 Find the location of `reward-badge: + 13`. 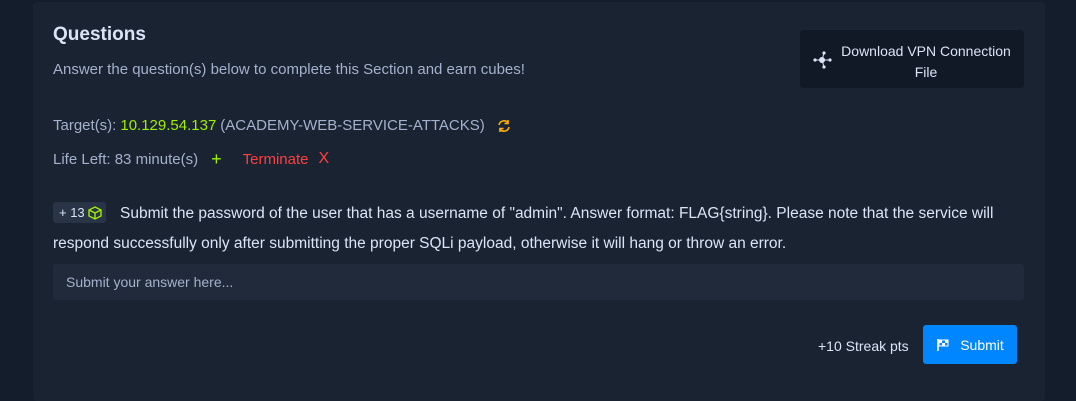

reward-badge: + 13 is located at coordinates (79, 212).